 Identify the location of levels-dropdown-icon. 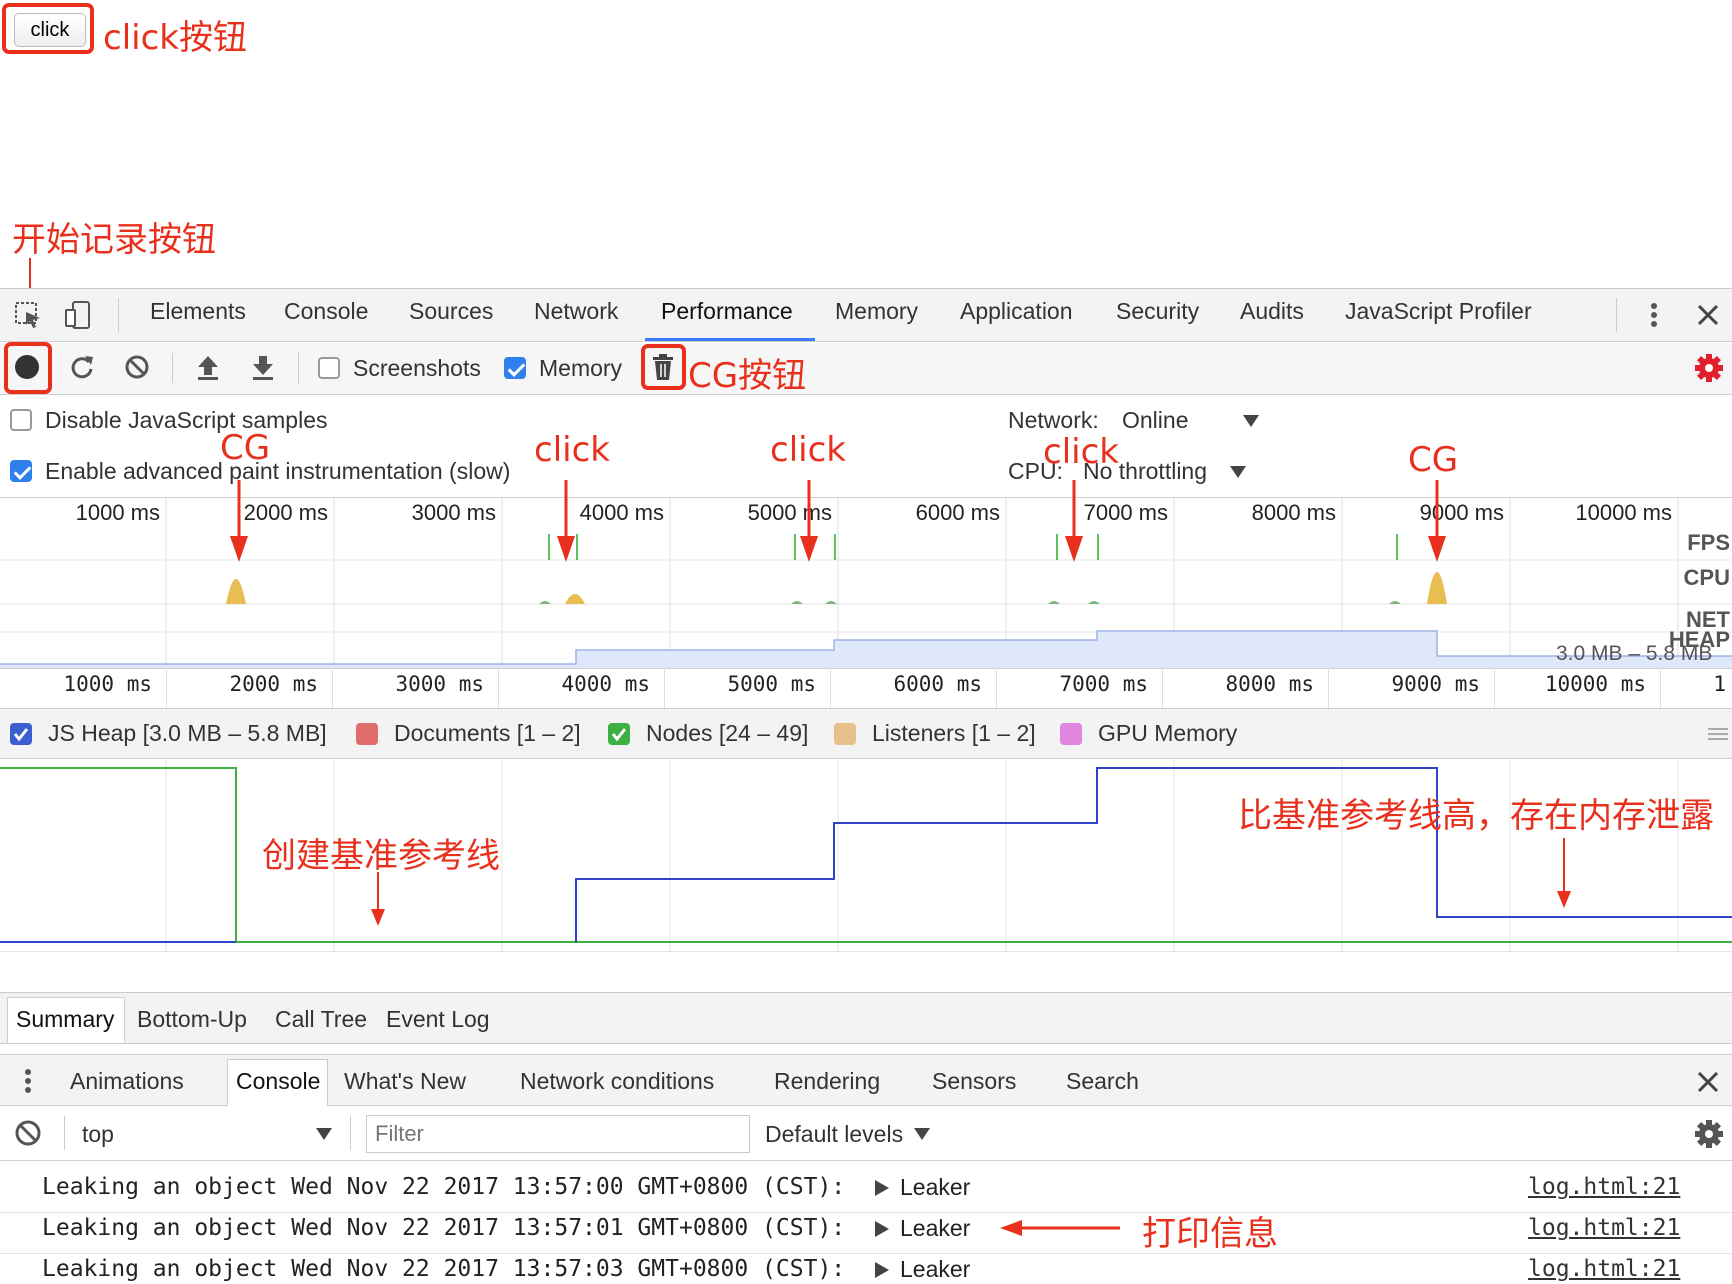
(922, 1136).